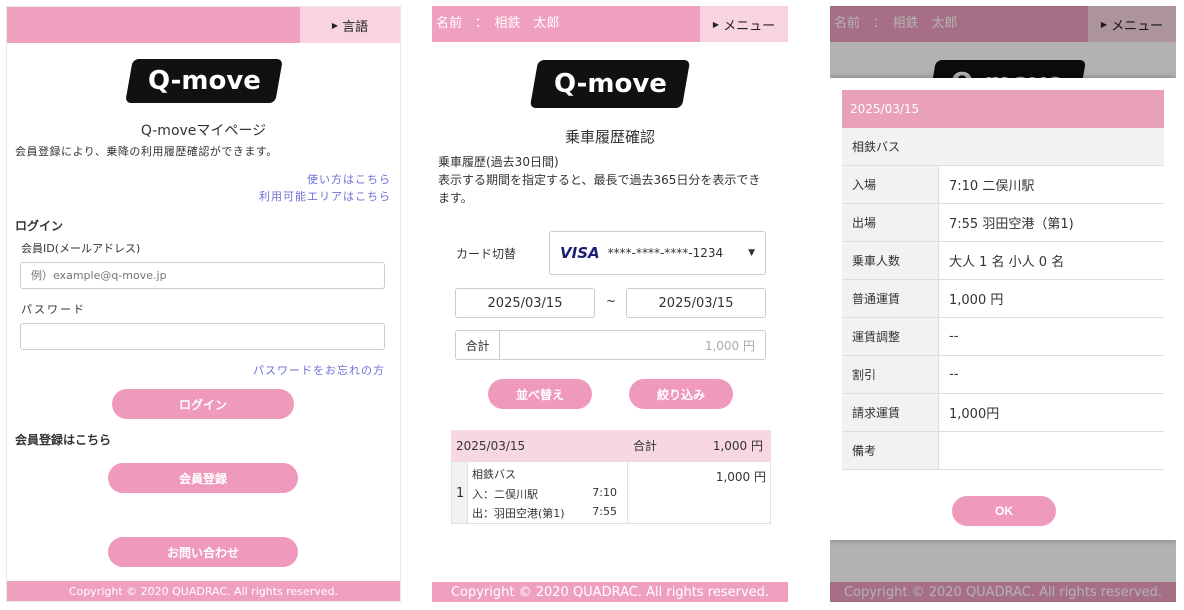 This screenshot has width=1184, height=610. I want to click on detail-label: 乗車人数, so click(890, 260).